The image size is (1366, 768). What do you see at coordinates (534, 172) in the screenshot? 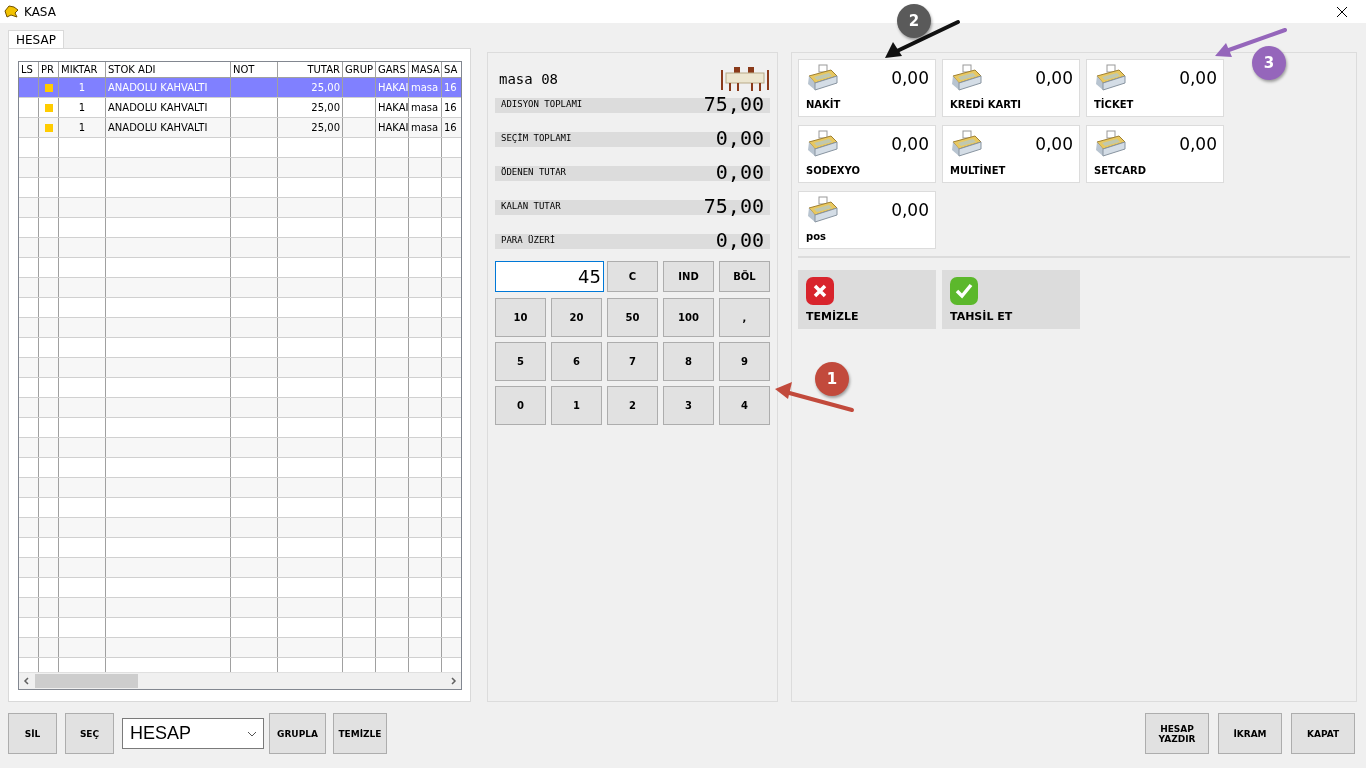
I see `summary-label: ÖDENEN TUTAR` at bounding box center [534, 172].